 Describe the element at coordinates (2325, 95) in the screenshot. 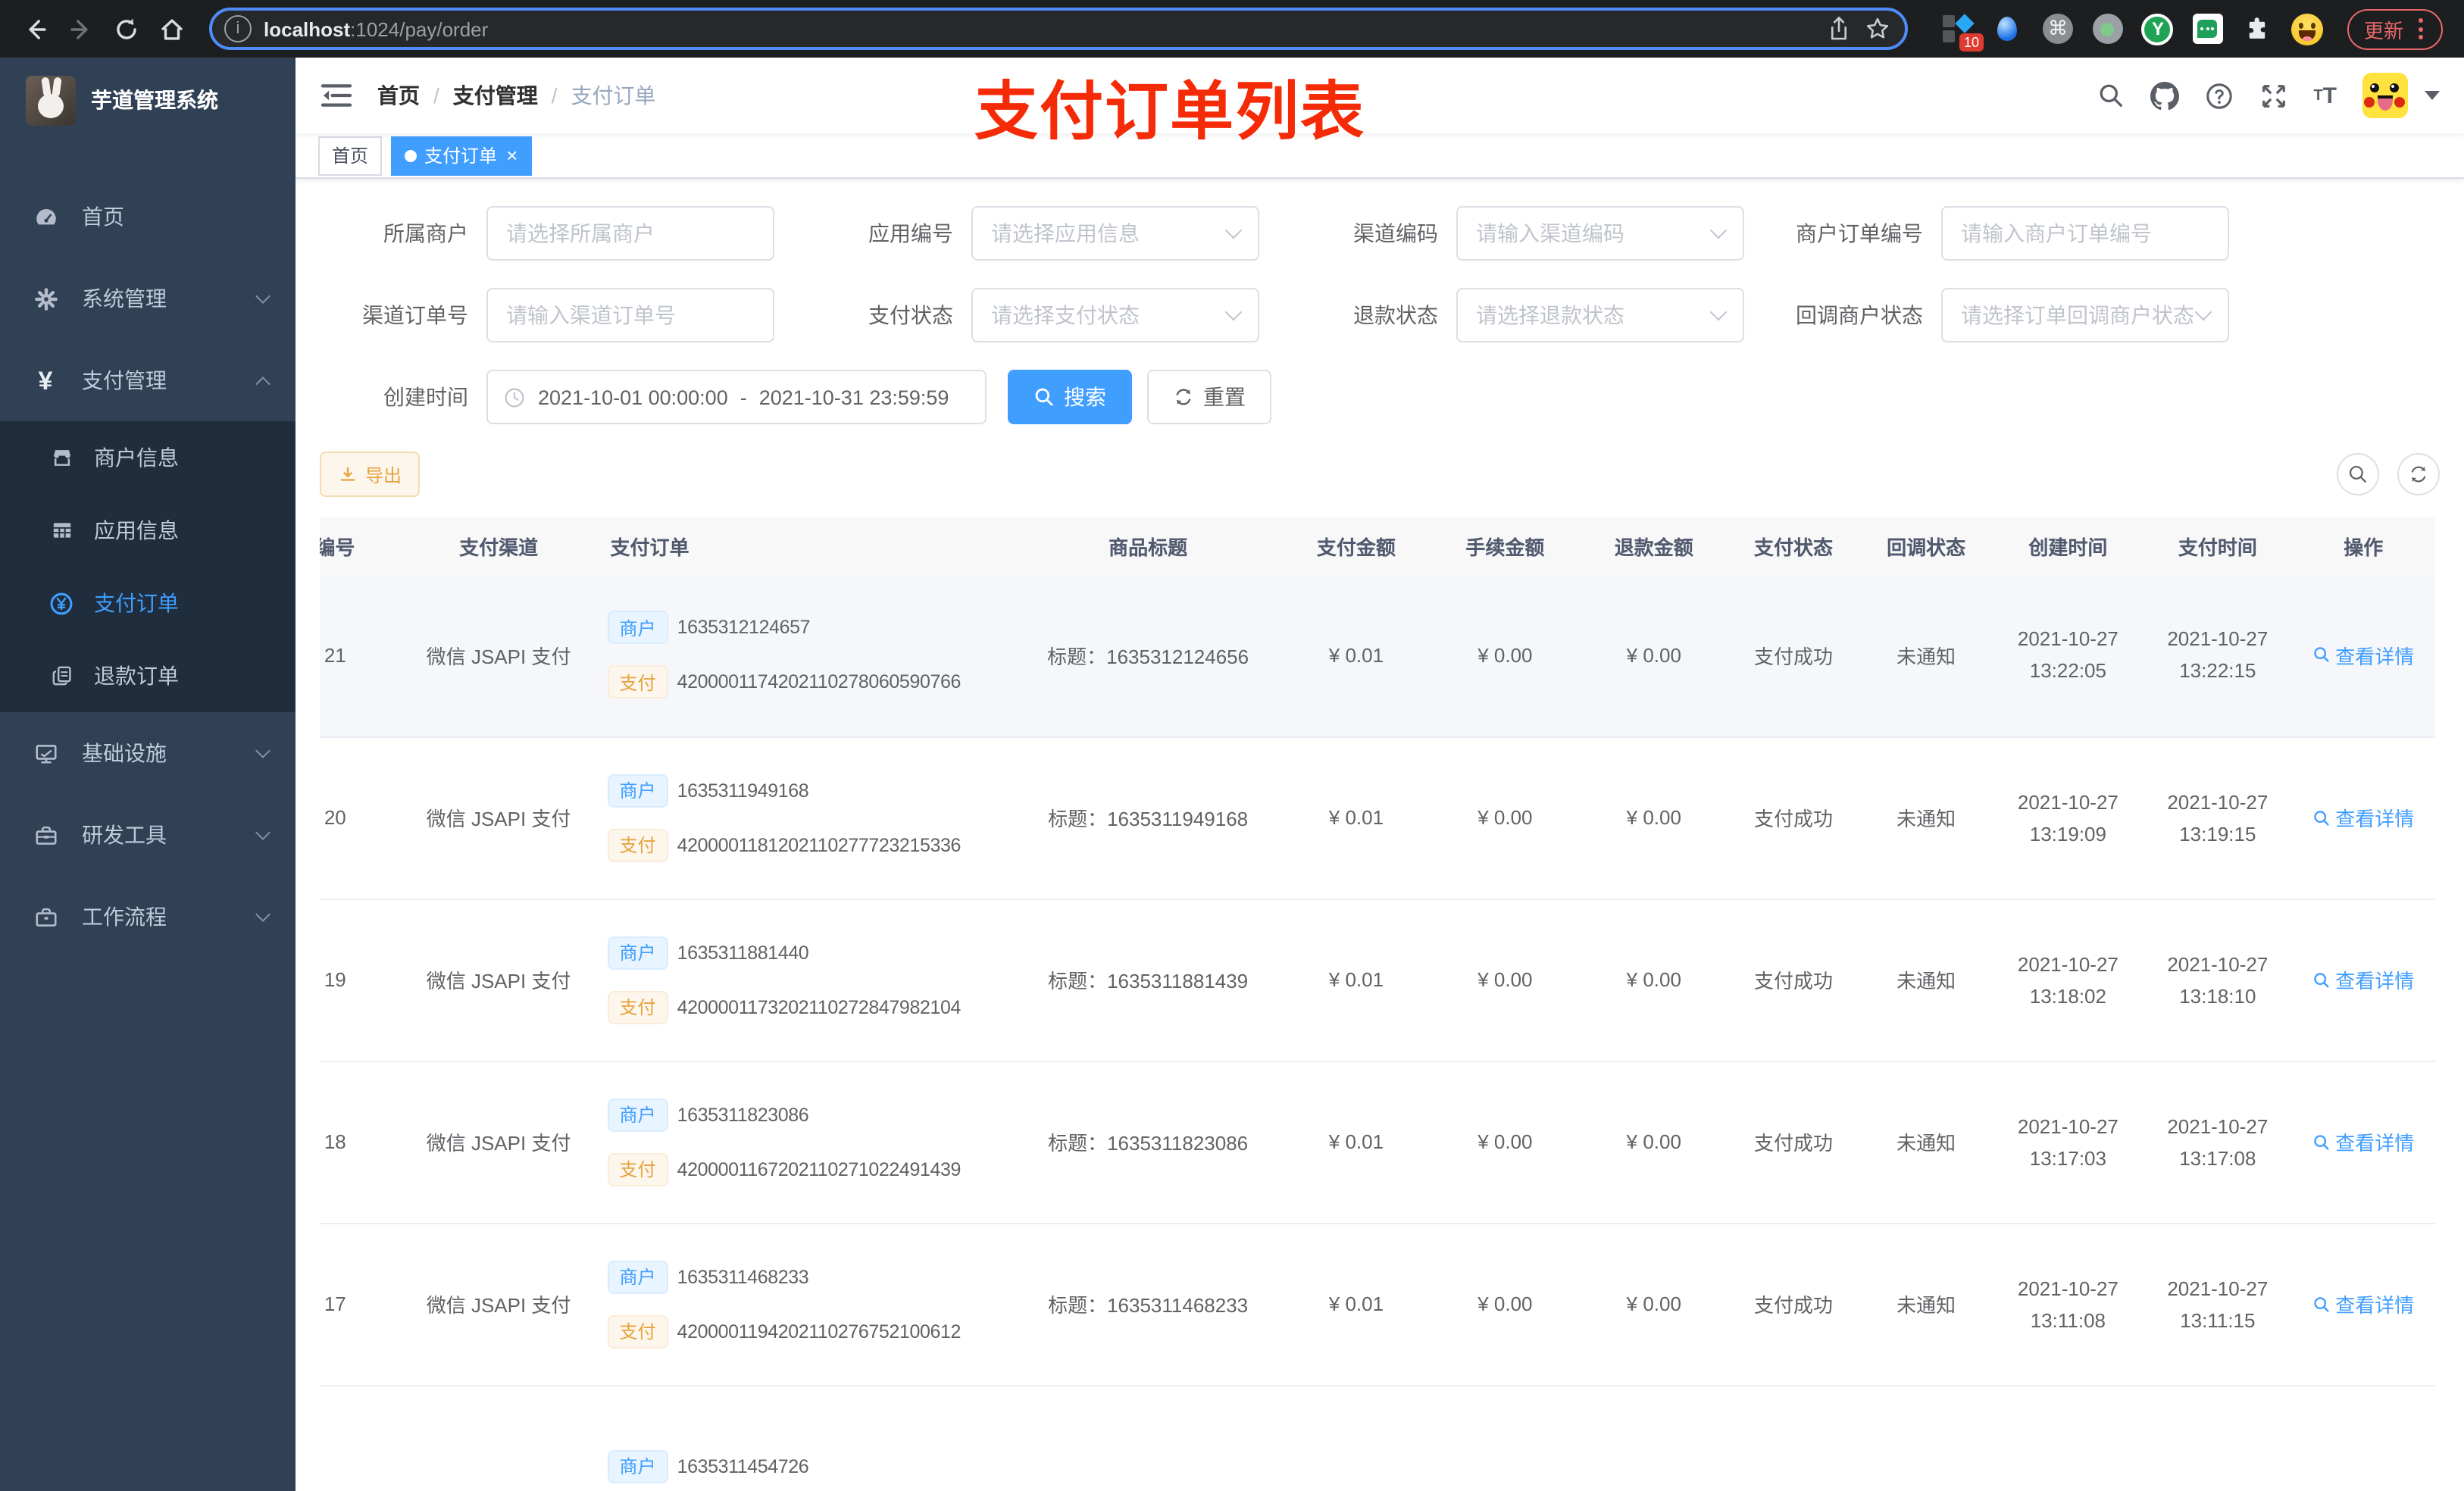

I see `font-size-icon: TT` at that location.